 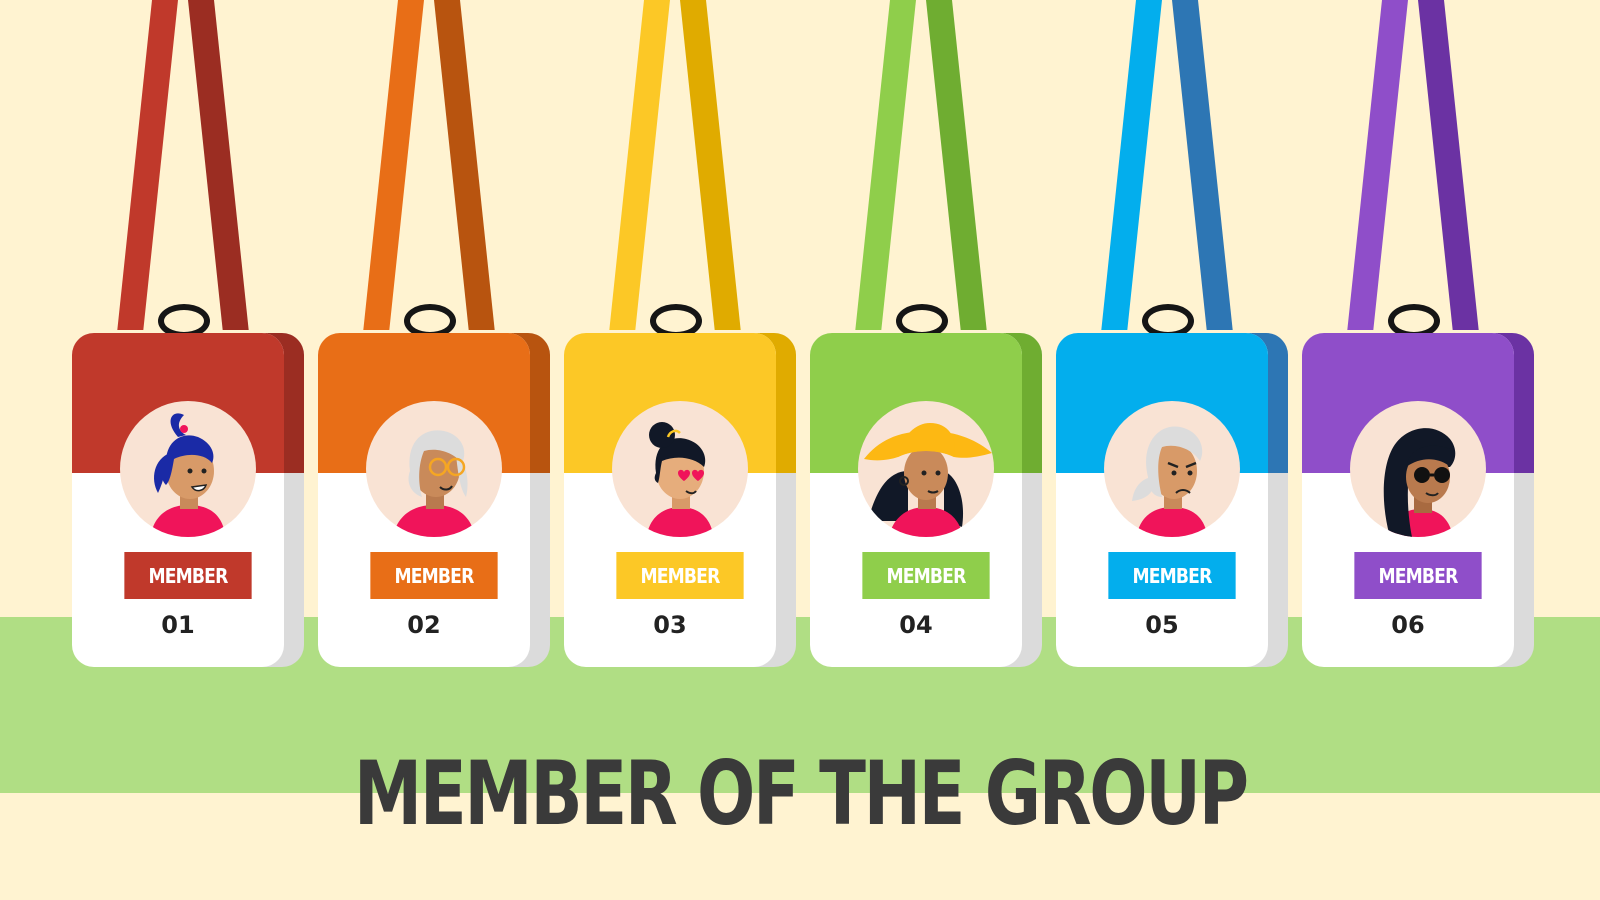 I want to click on woman-gray-hair-frown-icon, so click(x=1172, y=469).